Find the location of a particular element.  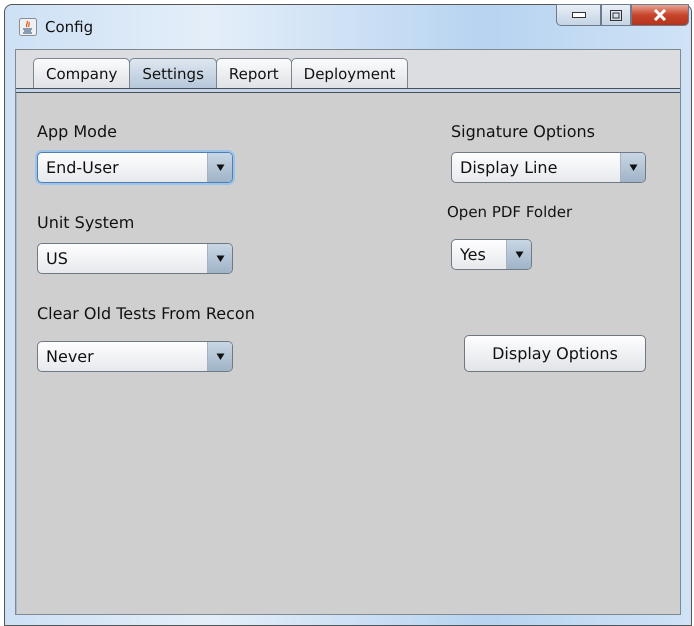

maximize-icon is located at coordinates (616, 15).